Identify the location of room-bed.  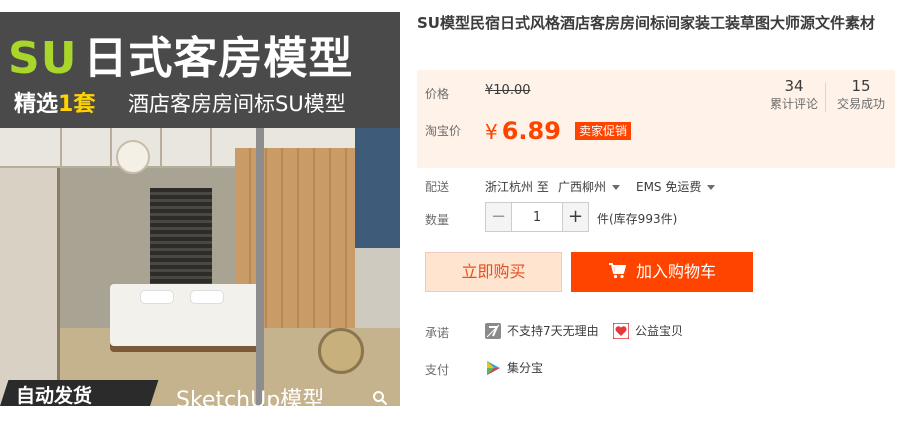
(185, 315).